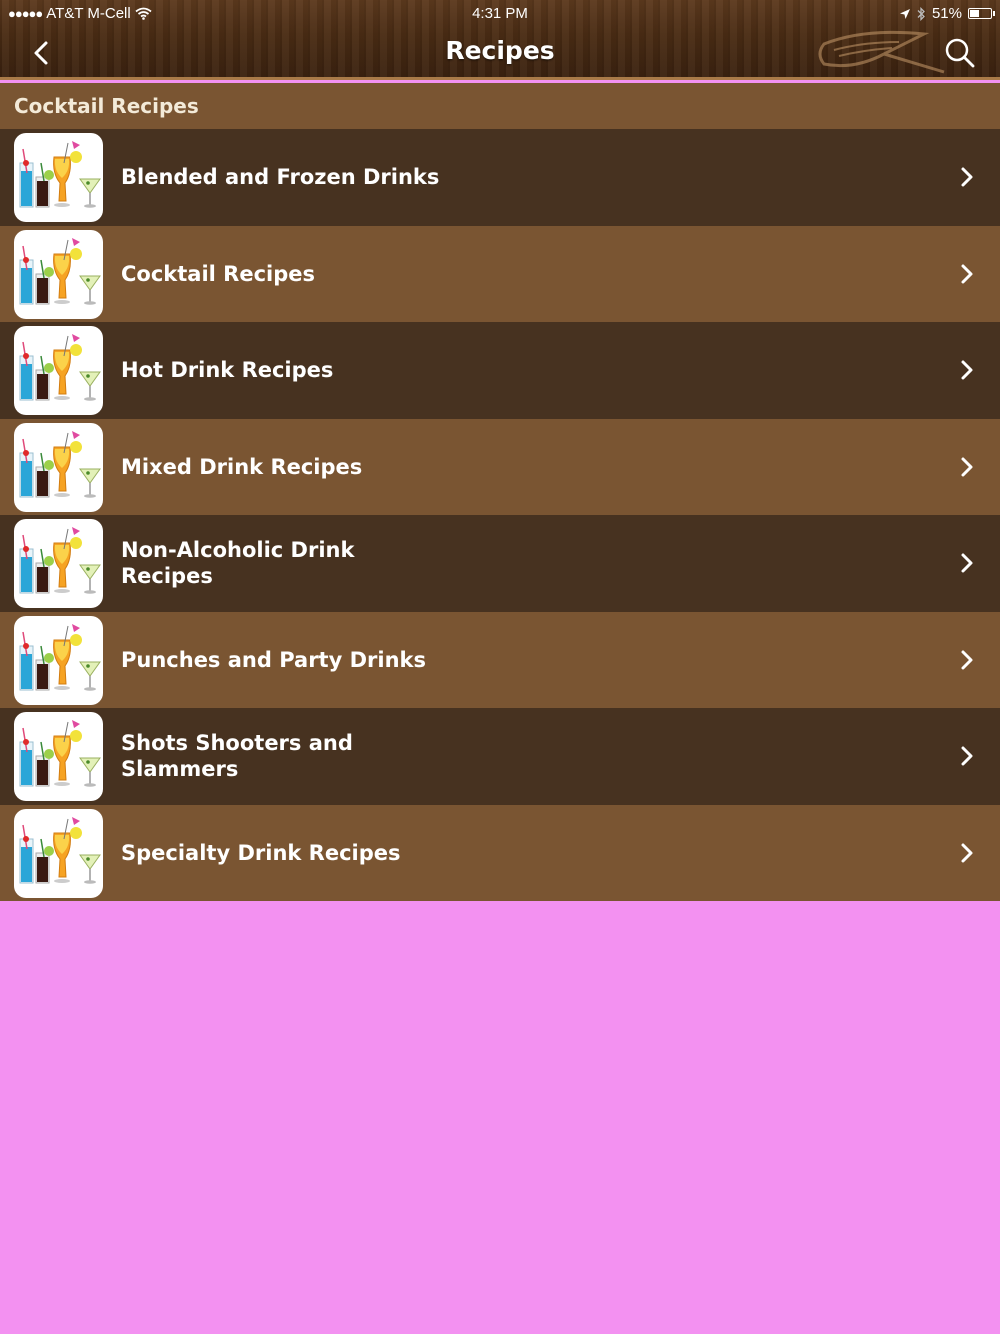  I want to click on battery-percent: 51%, so click(946, 13).